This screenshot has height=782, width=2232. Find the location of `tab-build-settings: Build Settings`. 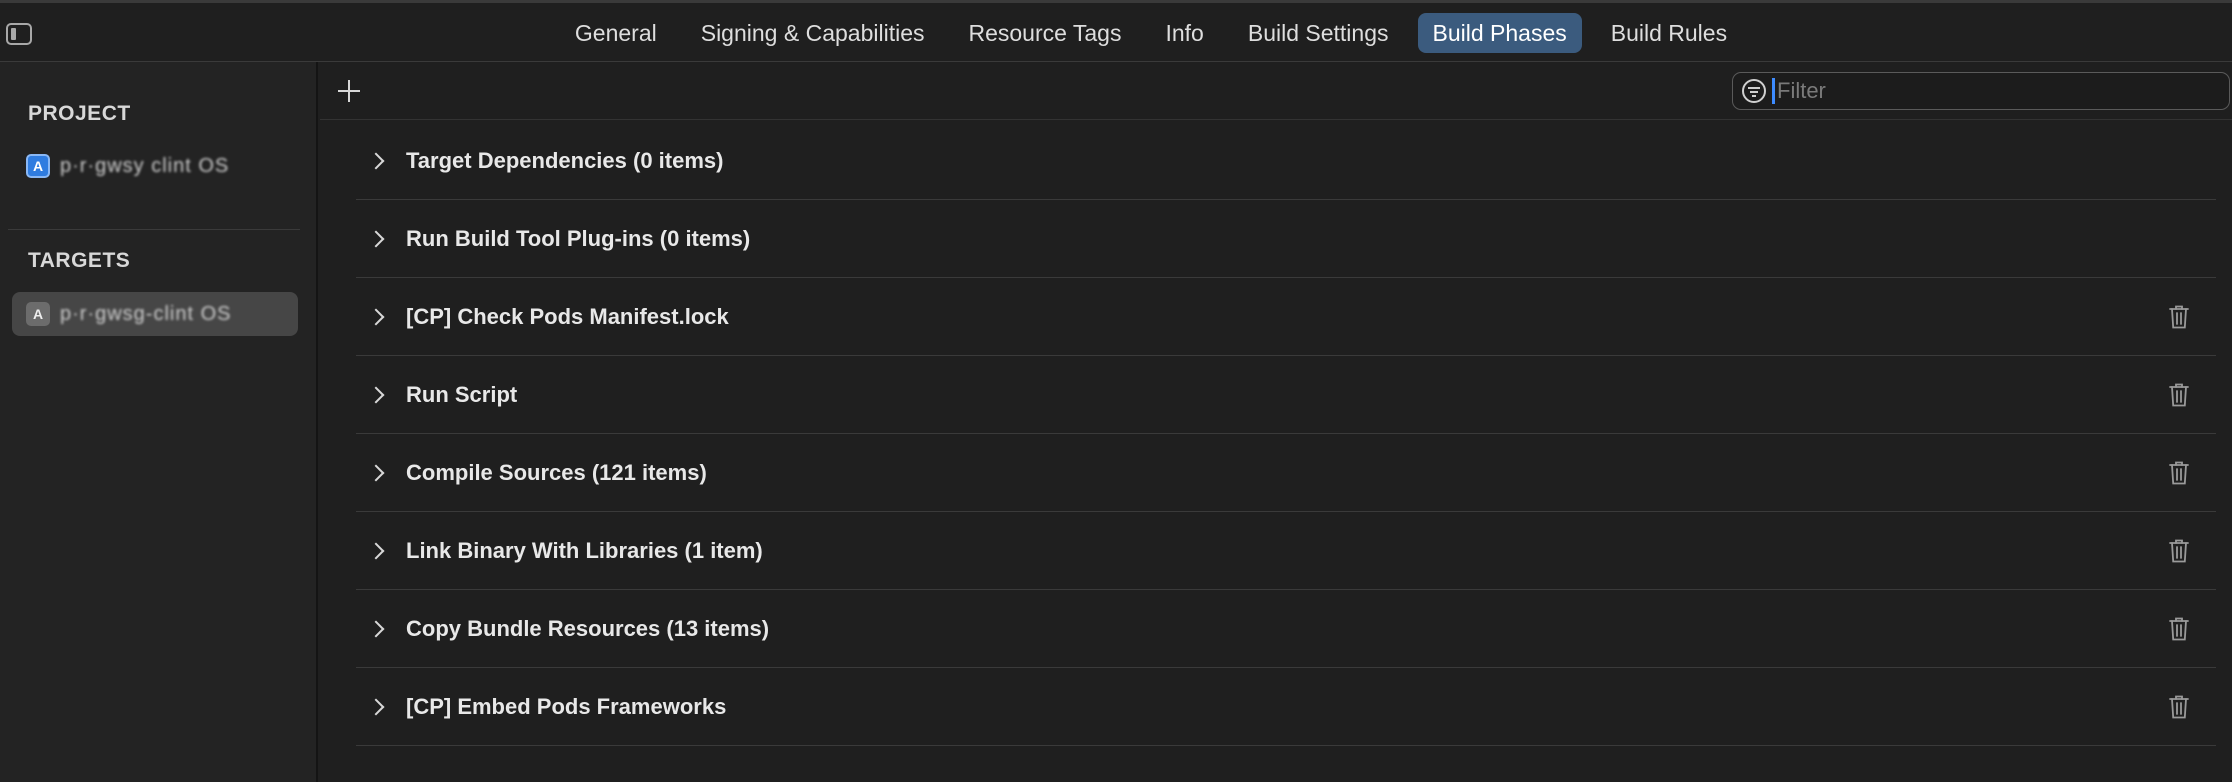

tab-build-settings: Build Settings is located at coordinates (1318, 33).